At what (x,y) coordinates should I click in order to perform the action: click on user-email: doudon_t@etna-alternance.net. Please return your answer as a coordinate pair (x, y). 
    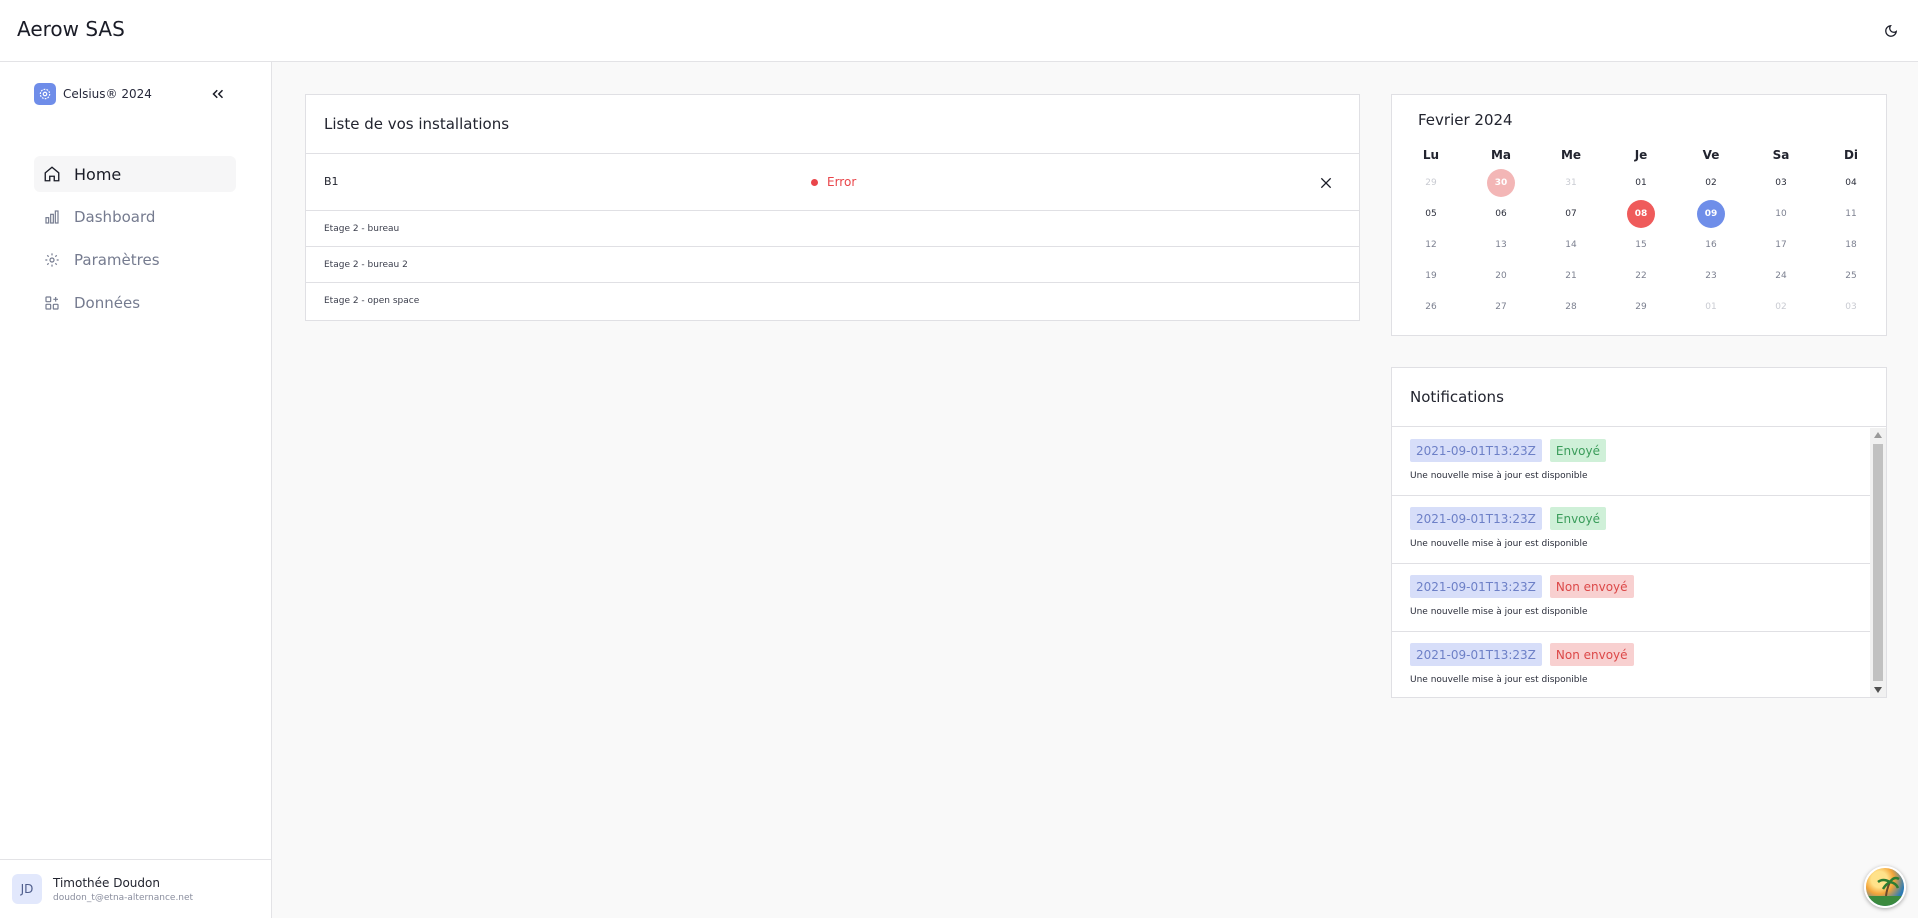
    Looking at the image, I should click on (123, 897).